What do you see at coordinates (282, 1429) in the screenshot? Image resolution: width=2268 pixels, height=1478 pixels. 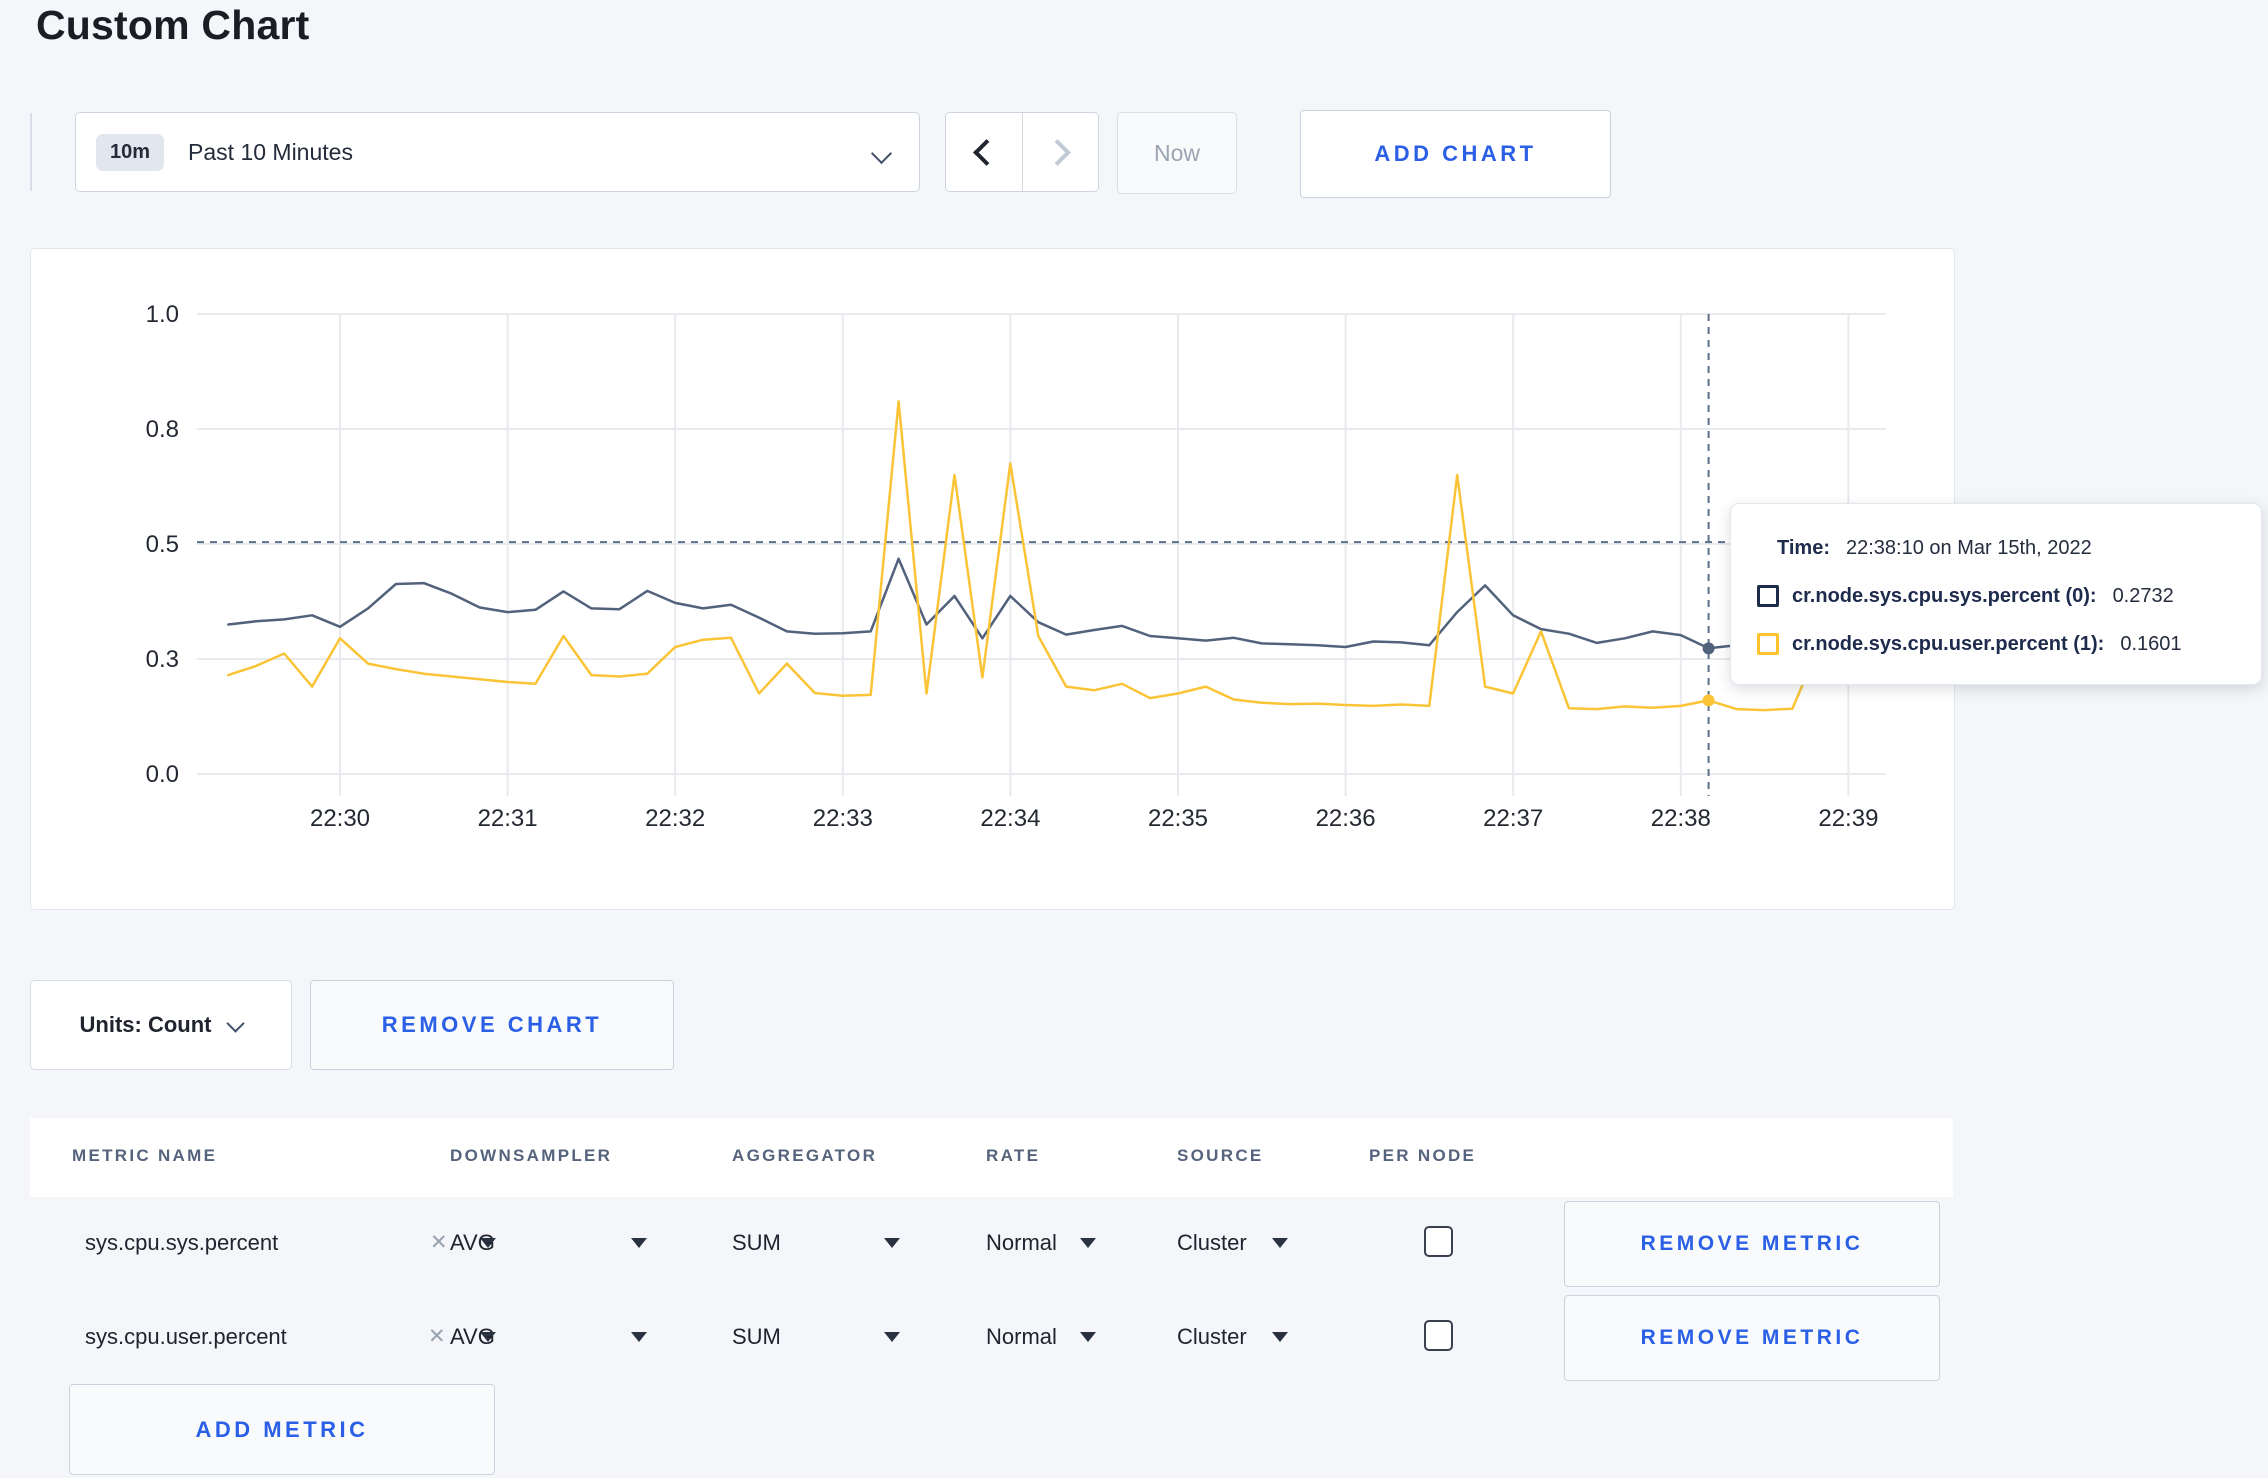 I see `add-metric-button: ADD METRIC` at bounding box center [282, 1429].